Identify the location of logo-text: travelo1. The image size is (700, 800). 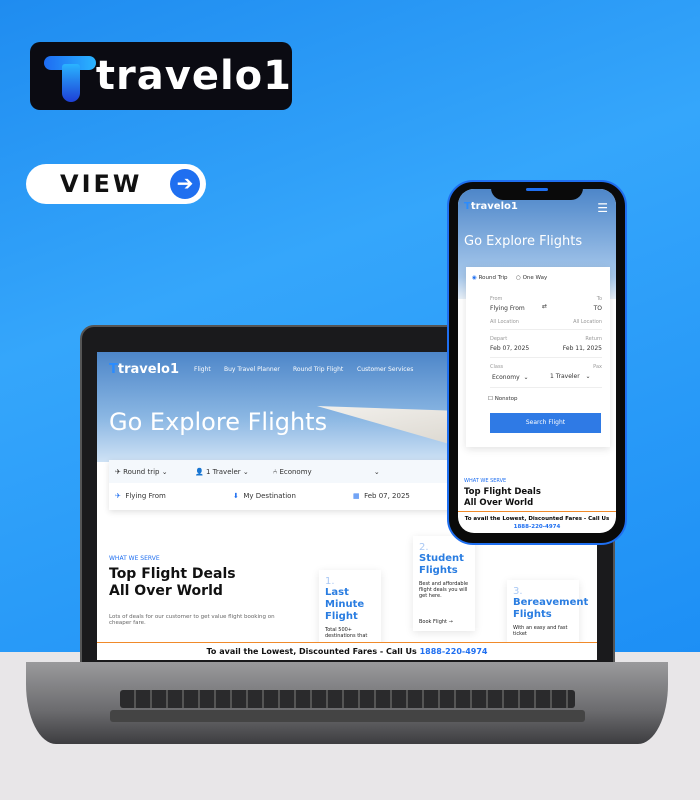
(193, 76).